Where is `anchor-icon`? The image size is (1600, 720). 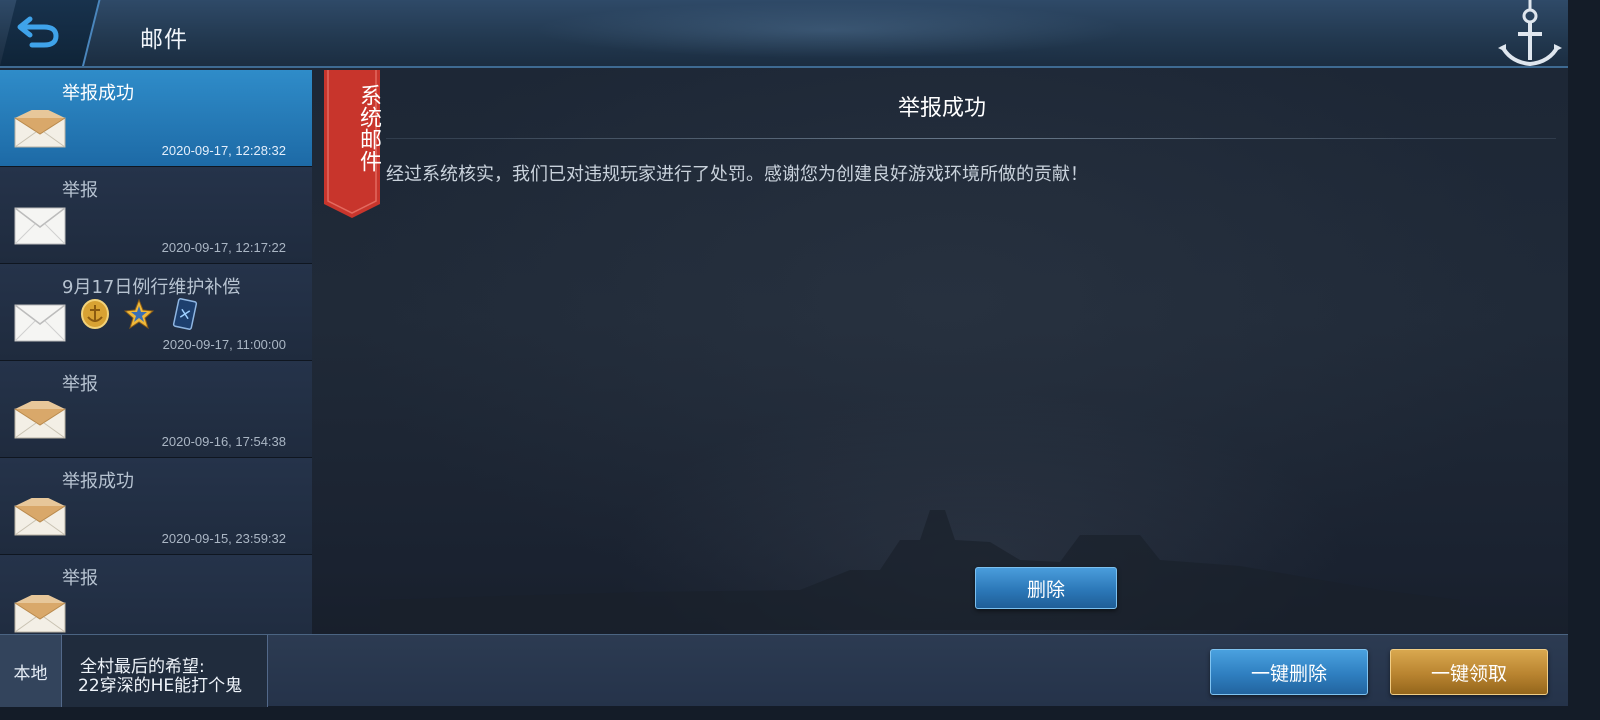
anchor-icon is located at coordinates (1530, 33).